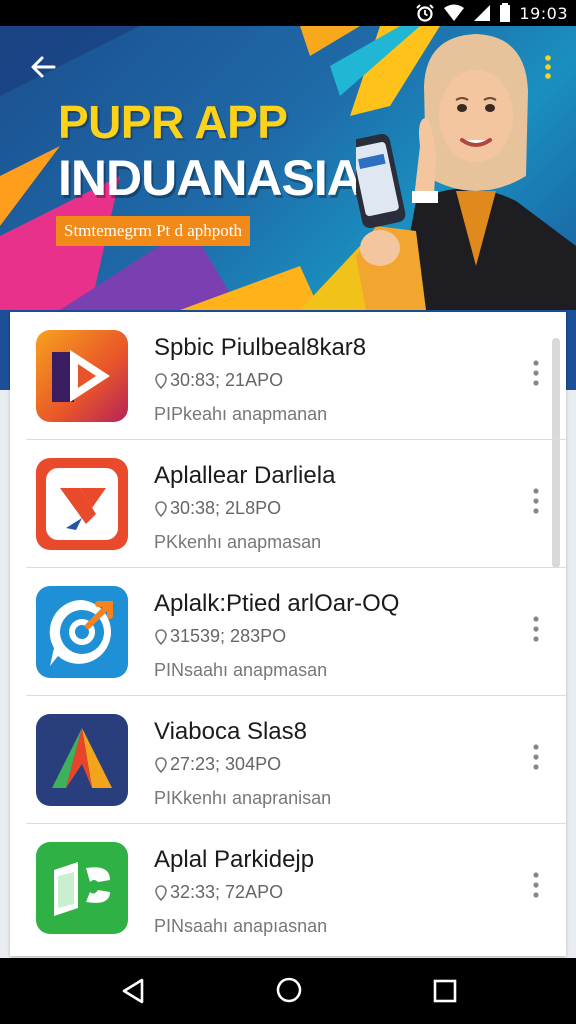  Describe the element at coordinates (82, 760) in the screenshot. I see `triangle-app-icon` at that location.